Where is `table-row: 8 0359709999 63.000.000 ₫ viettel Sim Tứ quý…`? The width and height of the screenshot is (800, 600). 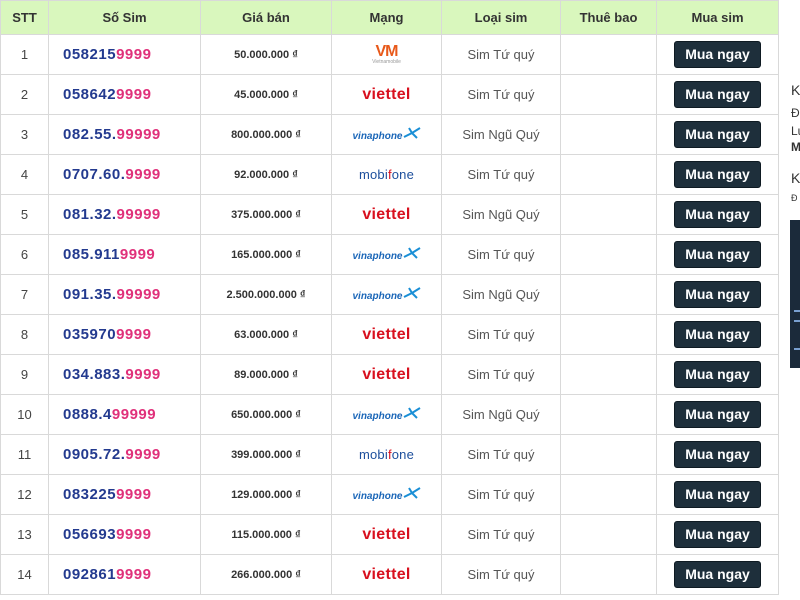 table-row: 8 0359709999 63.000.000 ₫ viettel Sim Tứ quý… is located at coordinates (389, 334).